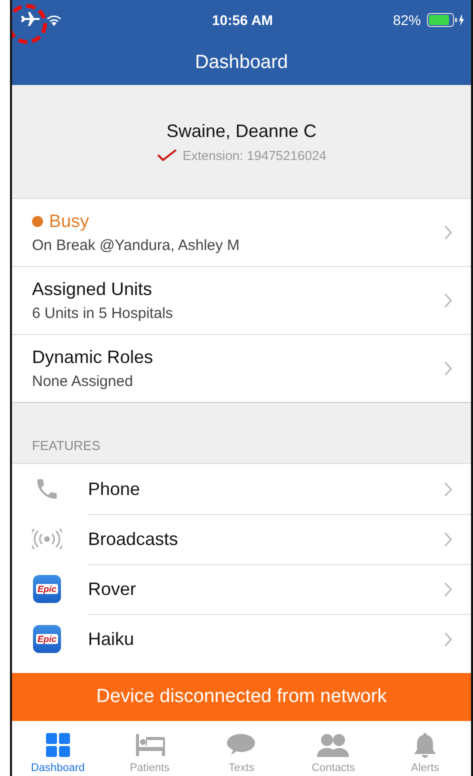 This screenshot has width=473, height=776. I want to click on network-banner: Device disconnected from network, so click(241, 697).